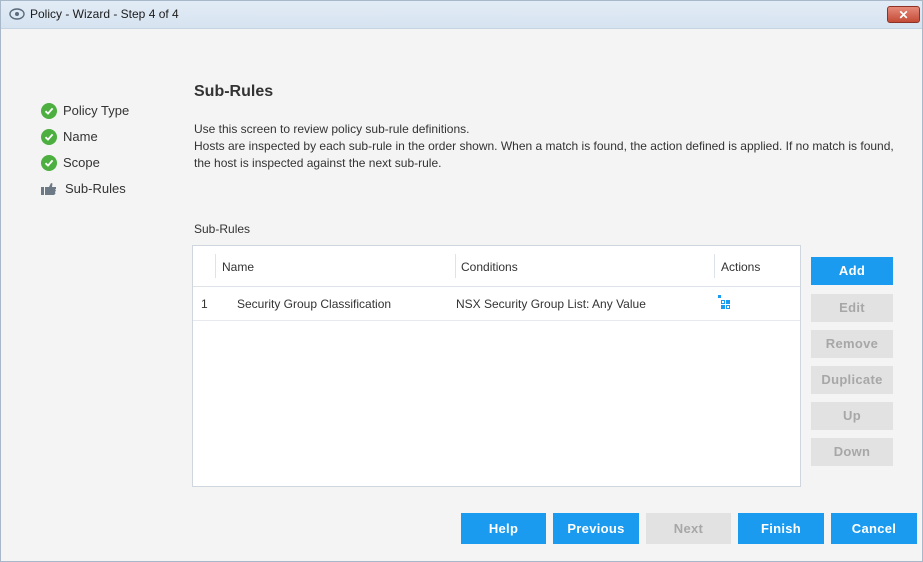  I want to click on duplicate-button: Duplicate, so click(852, 380).